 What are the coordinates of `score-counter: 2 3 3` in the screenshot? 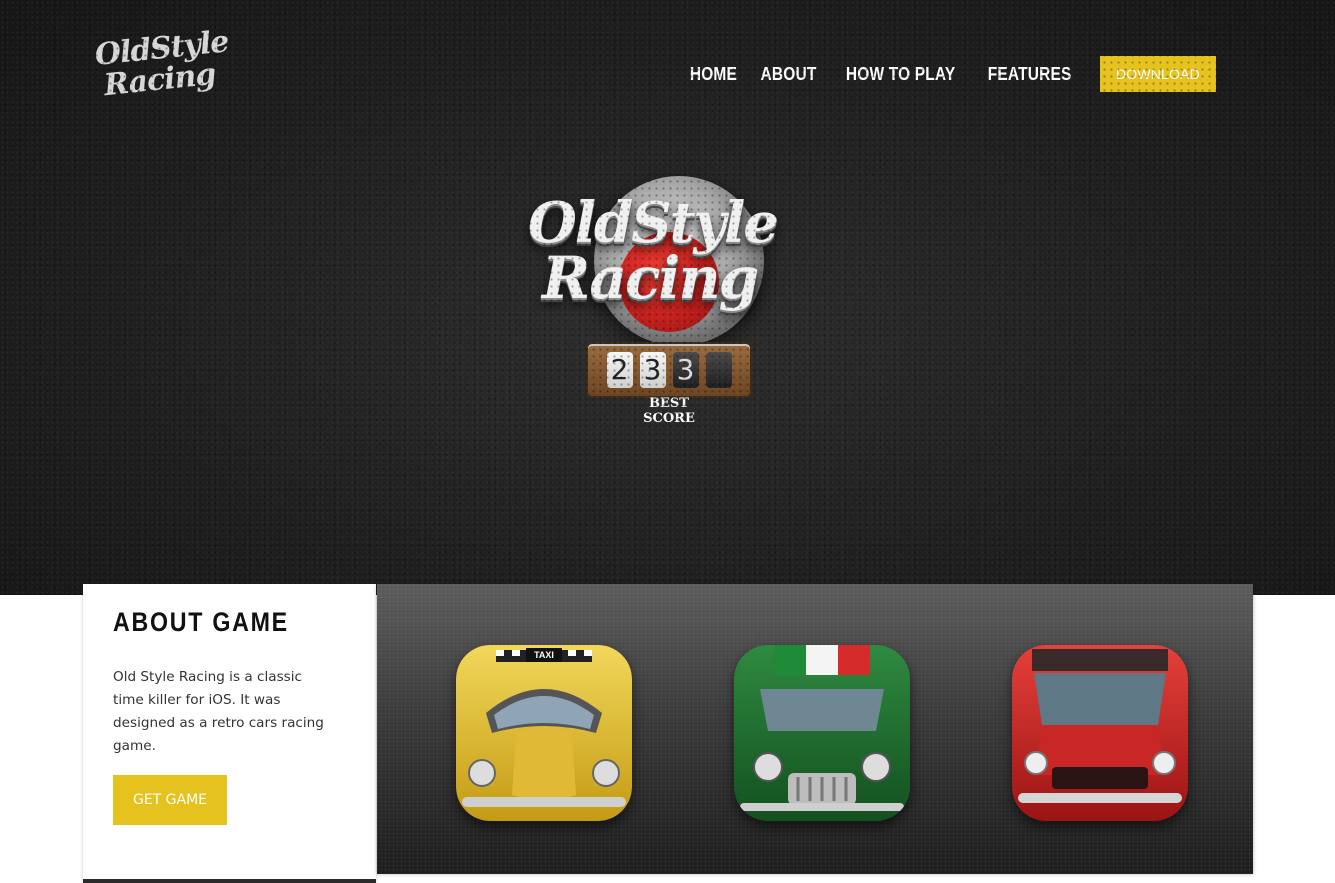 It's located at (669, 370).